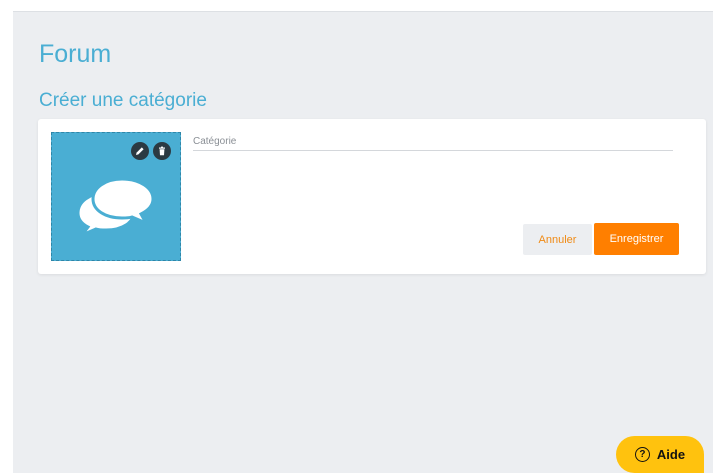 The image size is (713, 473). Describe the element at coordinates (75, 54) in the screenshot. I see `page-title: Forum` at that location.